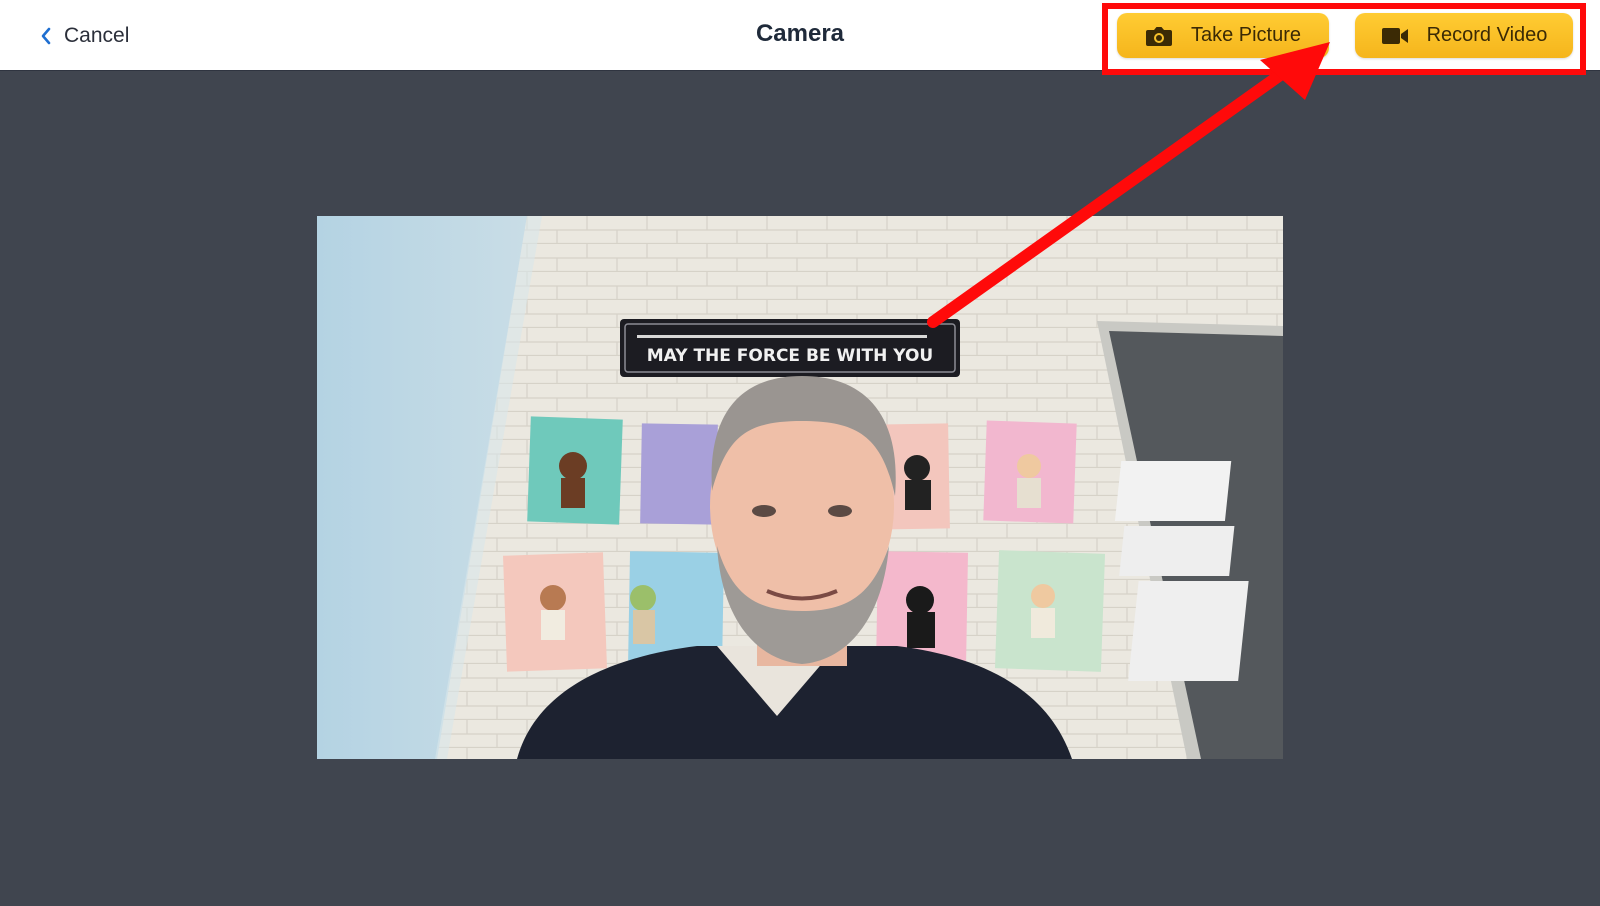 This screenshot has width=1600, height=906. What do you see at coordinates (790, 356) in the screenshot?
I see `sign-text: MAY THE FORCE BE WITH YOU` at bounding box center [790, 356].